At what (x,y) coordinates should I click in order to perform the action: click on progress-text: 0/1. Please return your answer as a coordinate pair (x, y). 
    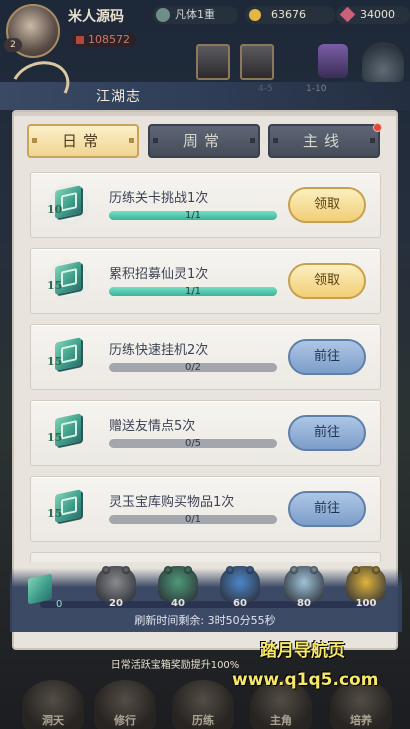
    Looking at the image, I should click on (193, 519).